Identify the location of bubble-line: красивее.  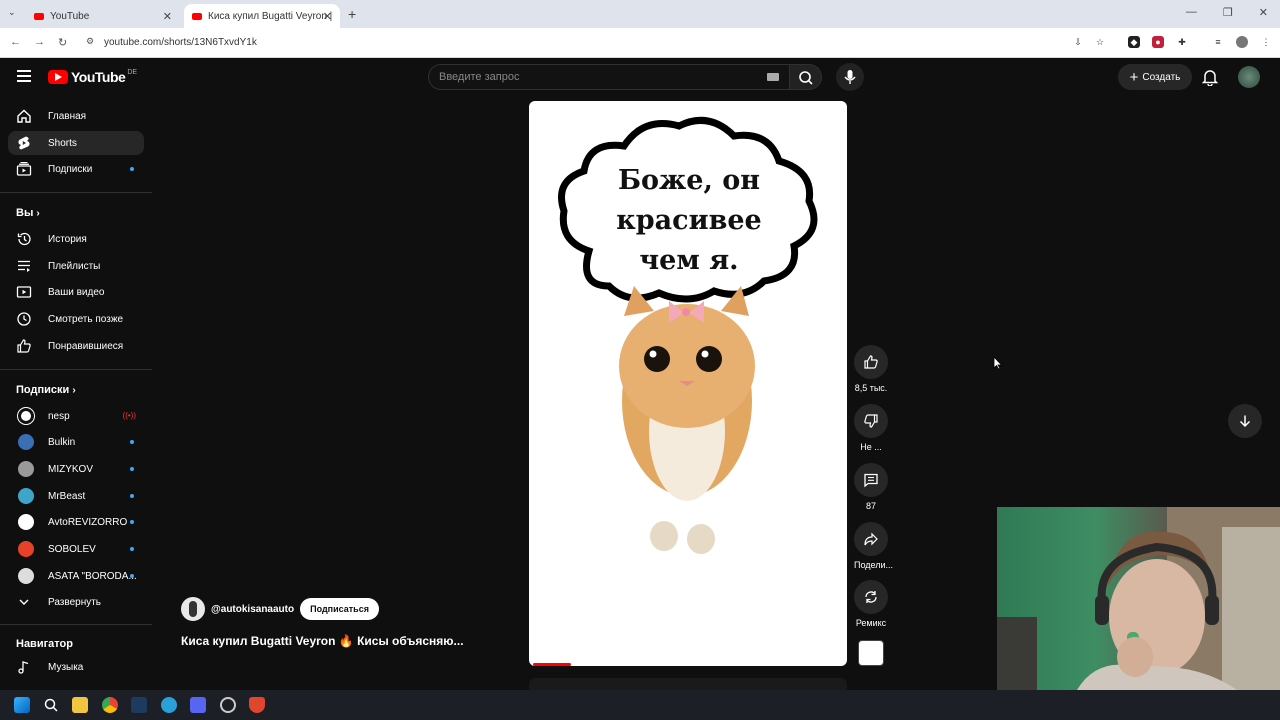
(689, 220).